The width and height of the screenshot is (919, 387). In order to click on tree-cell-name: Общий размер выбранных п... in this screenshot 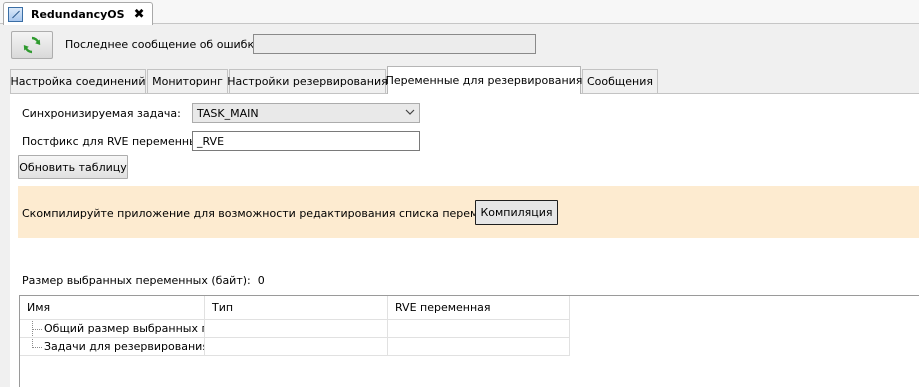, I will do `click(112, 329)`.